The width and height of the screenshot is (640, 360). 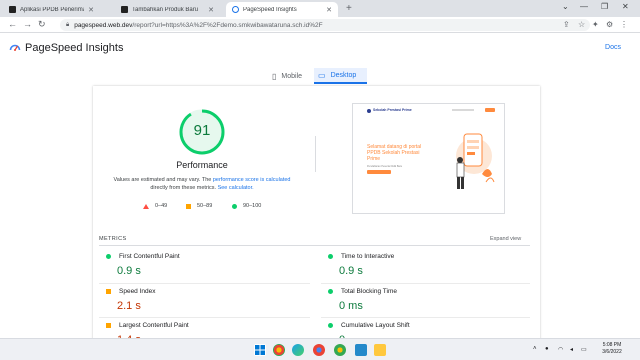 I want to click on pagespeed-logo-icon, so click(x=15, y=47).